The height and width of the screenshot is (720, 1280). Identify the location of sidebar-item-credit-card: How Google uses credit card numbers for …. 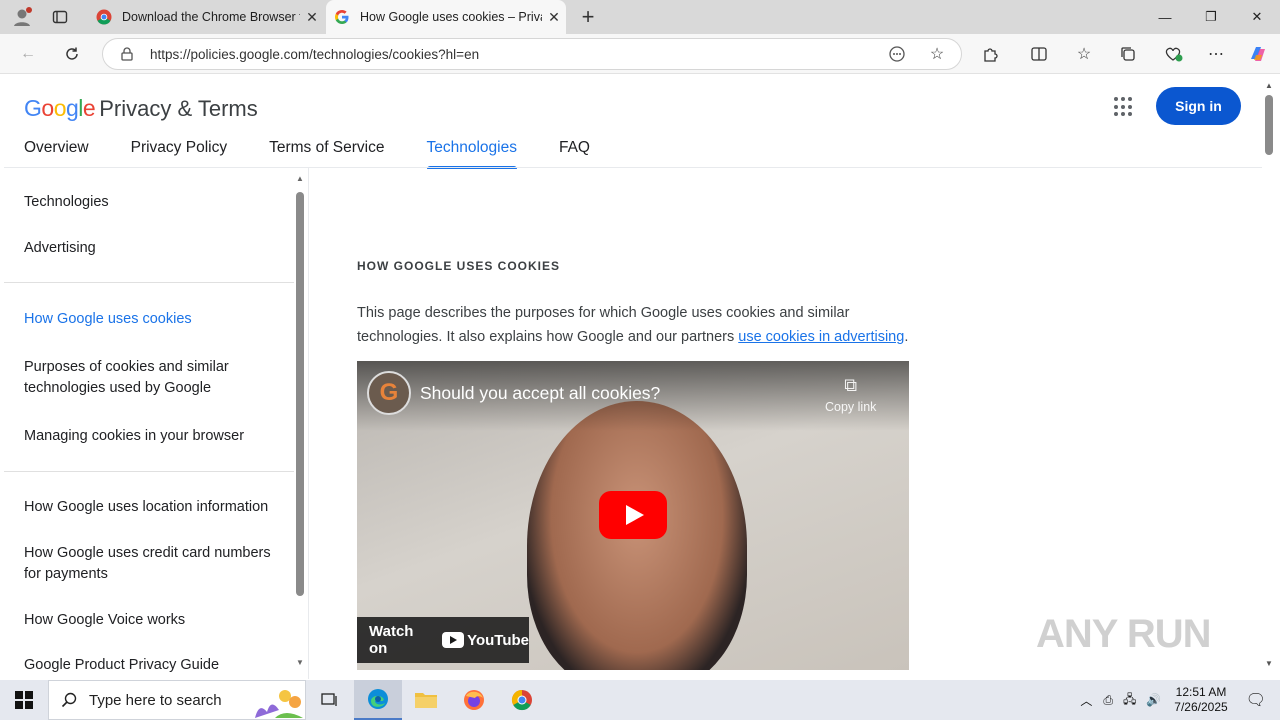
(151, 564).